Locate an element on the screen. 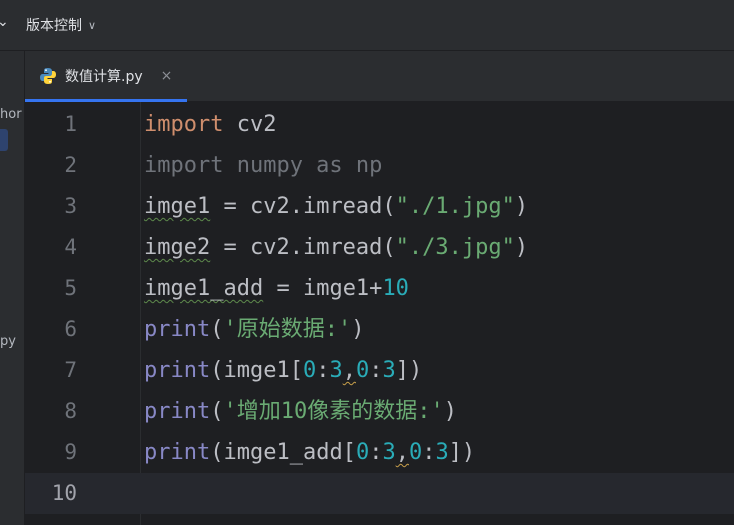 The height and width of the screenshot is (525, 734). line-number: 9 is located at coordinates (70, 452).